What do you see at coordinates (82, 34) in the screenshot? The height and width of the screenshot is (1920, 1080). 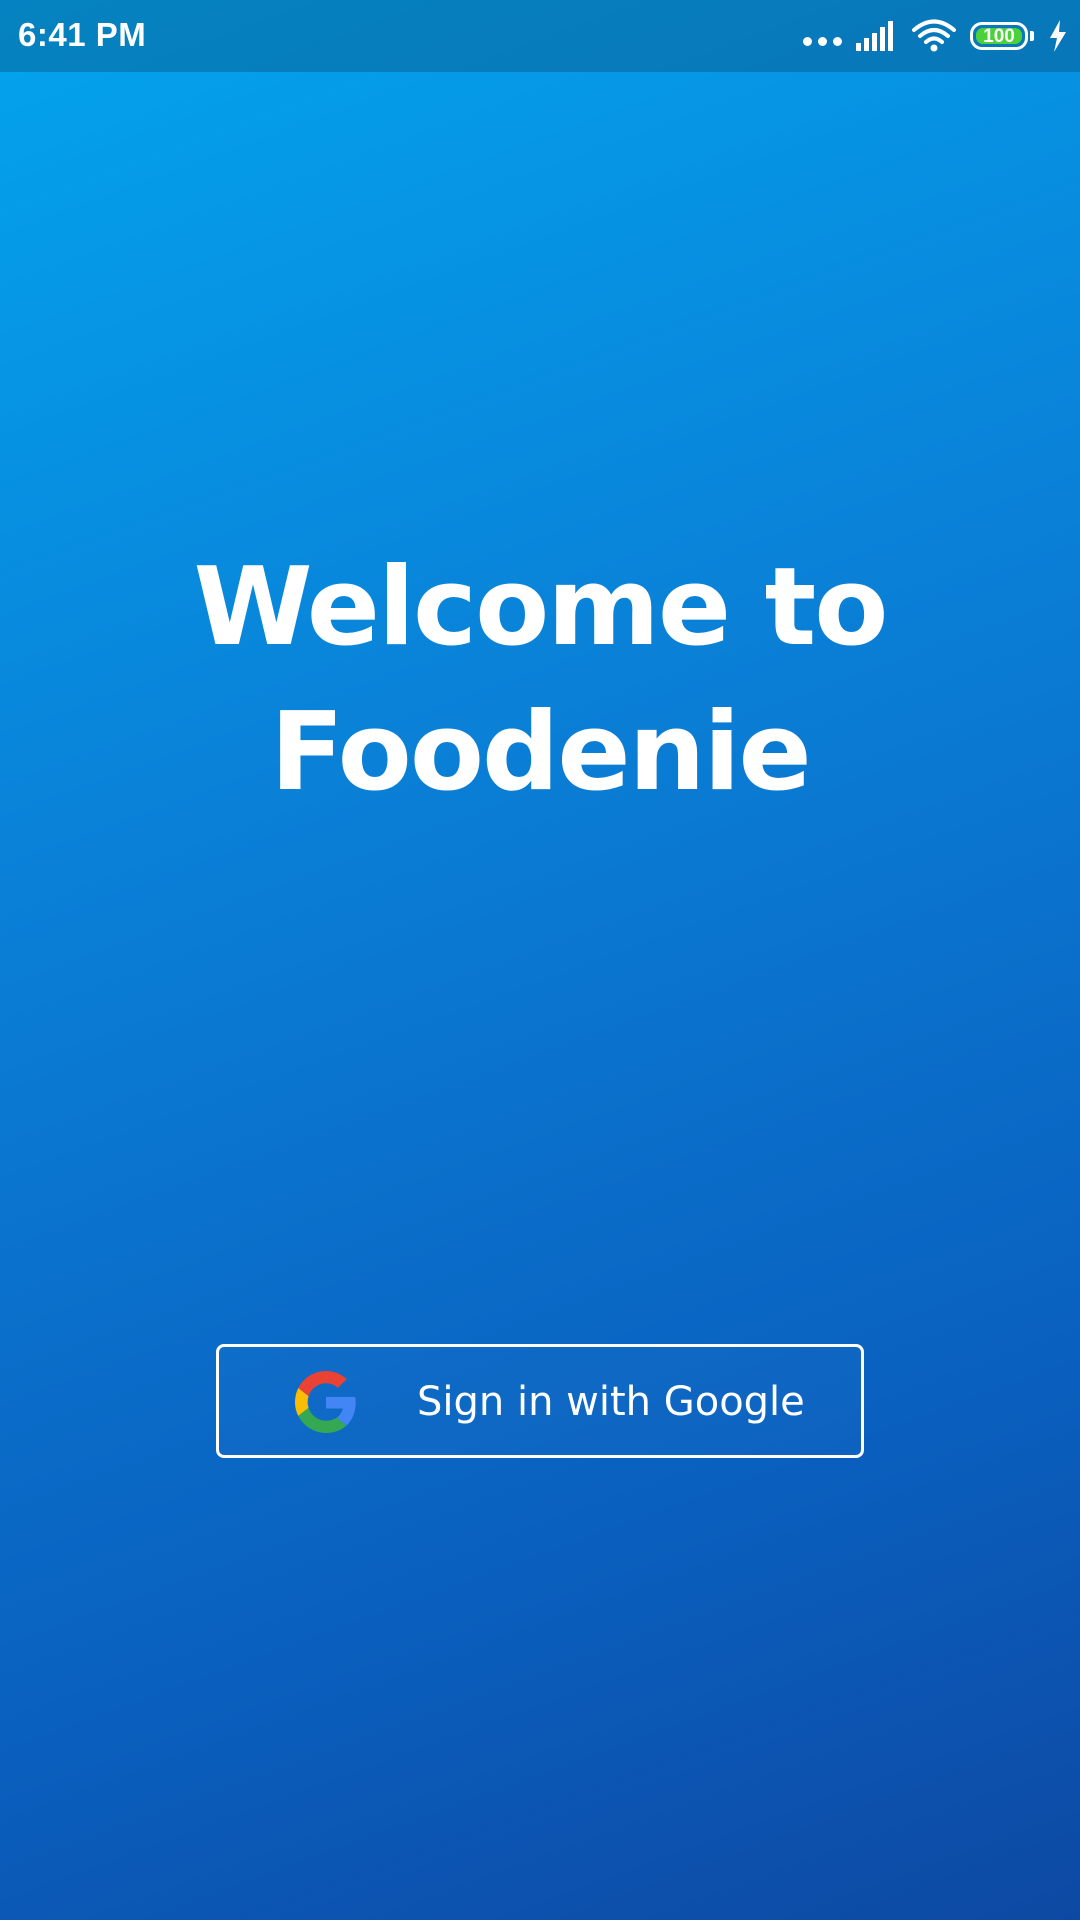 I see `status-time: 6:41 PM` at bounding box center [82, 34].